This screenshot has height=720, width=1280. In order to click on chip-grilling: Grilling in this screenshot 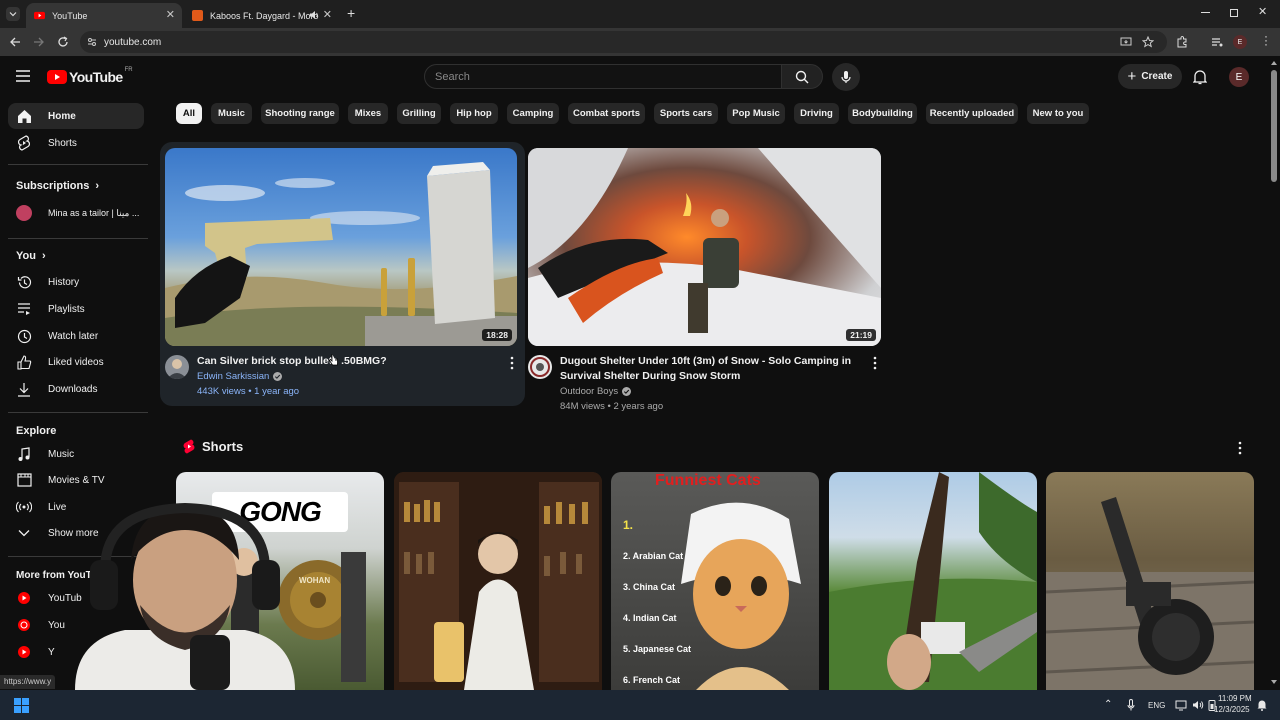, I will do `click(419, 113)`.